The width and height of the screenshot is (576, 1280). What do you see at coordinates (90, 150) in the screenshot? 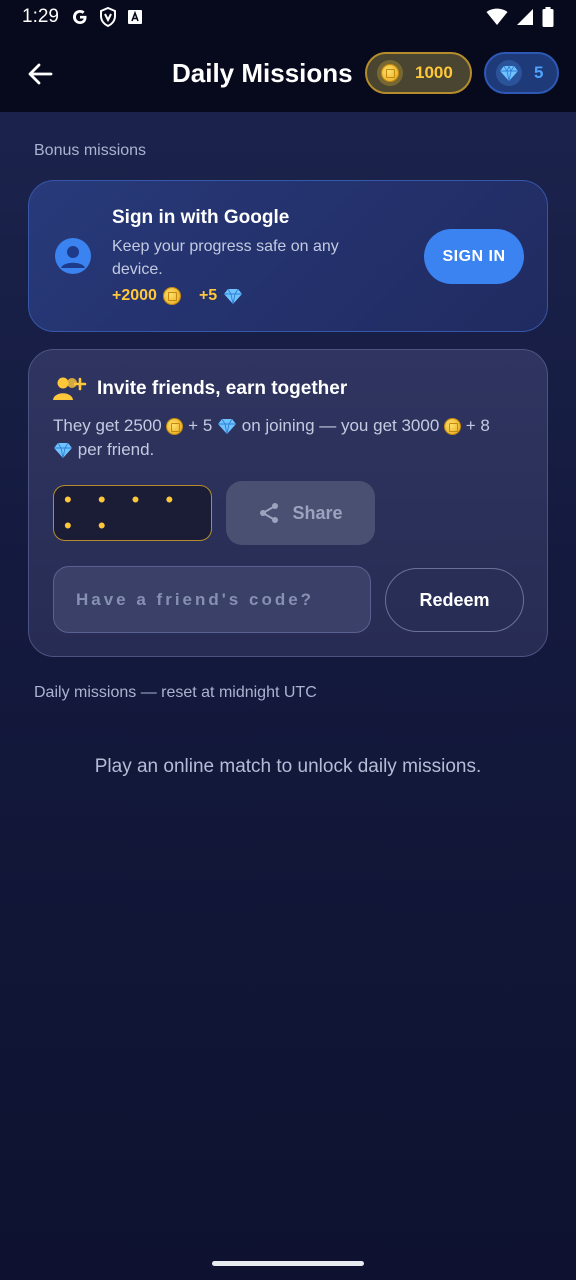
I see `bonus-missions-label: Bonus missions` at bounding box center [90, 150].